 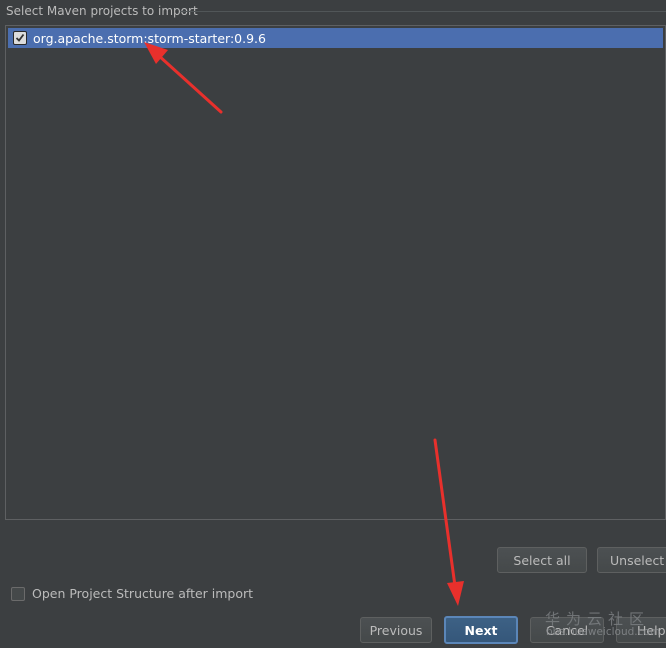 I want to click on check-icon, so click(x=20, y=37).